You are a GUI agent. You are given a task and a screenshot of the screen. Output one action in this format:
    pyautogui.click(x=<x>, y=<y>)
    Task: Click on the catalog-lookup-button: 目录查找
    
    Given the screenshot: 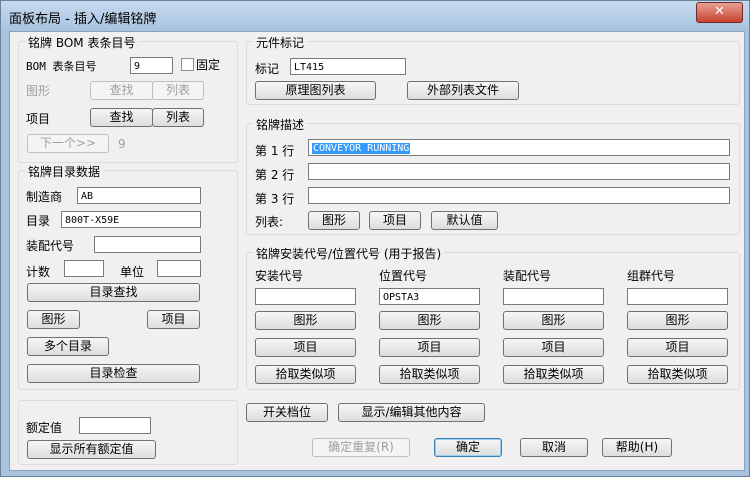 What is the action you would take?
    pyautogui.click(x=113, y=292)
    